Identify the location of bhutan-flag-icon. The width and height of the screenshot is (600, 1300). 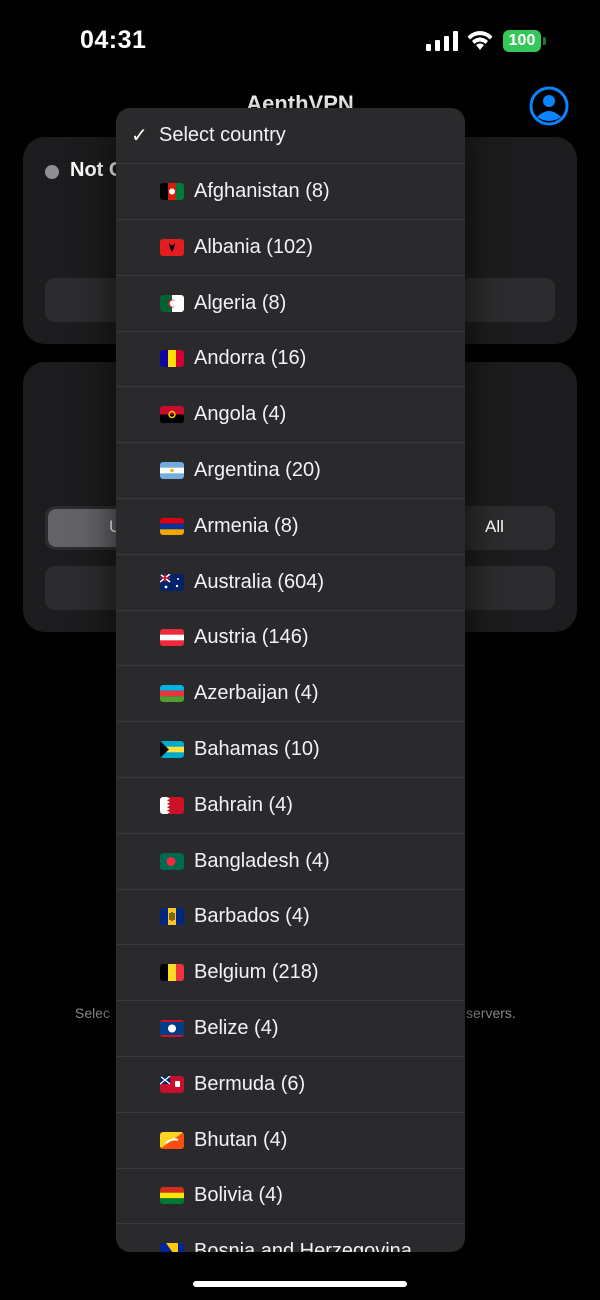
(172, 1140).